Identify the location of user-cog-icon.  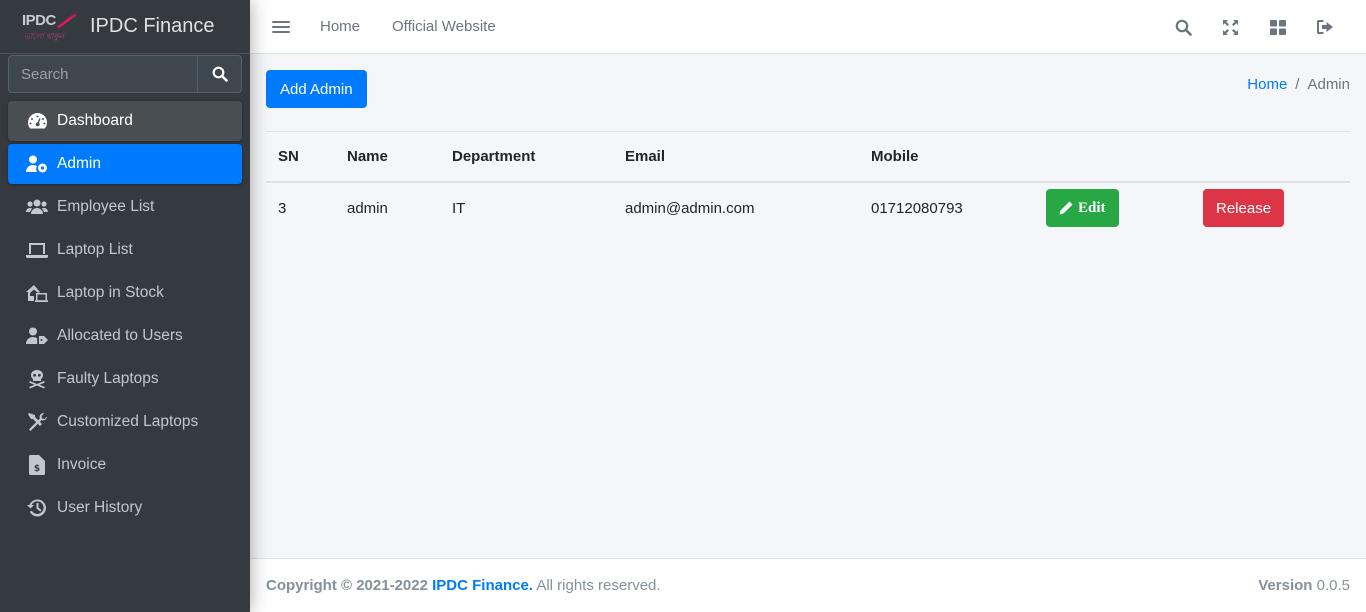
(37, 164).